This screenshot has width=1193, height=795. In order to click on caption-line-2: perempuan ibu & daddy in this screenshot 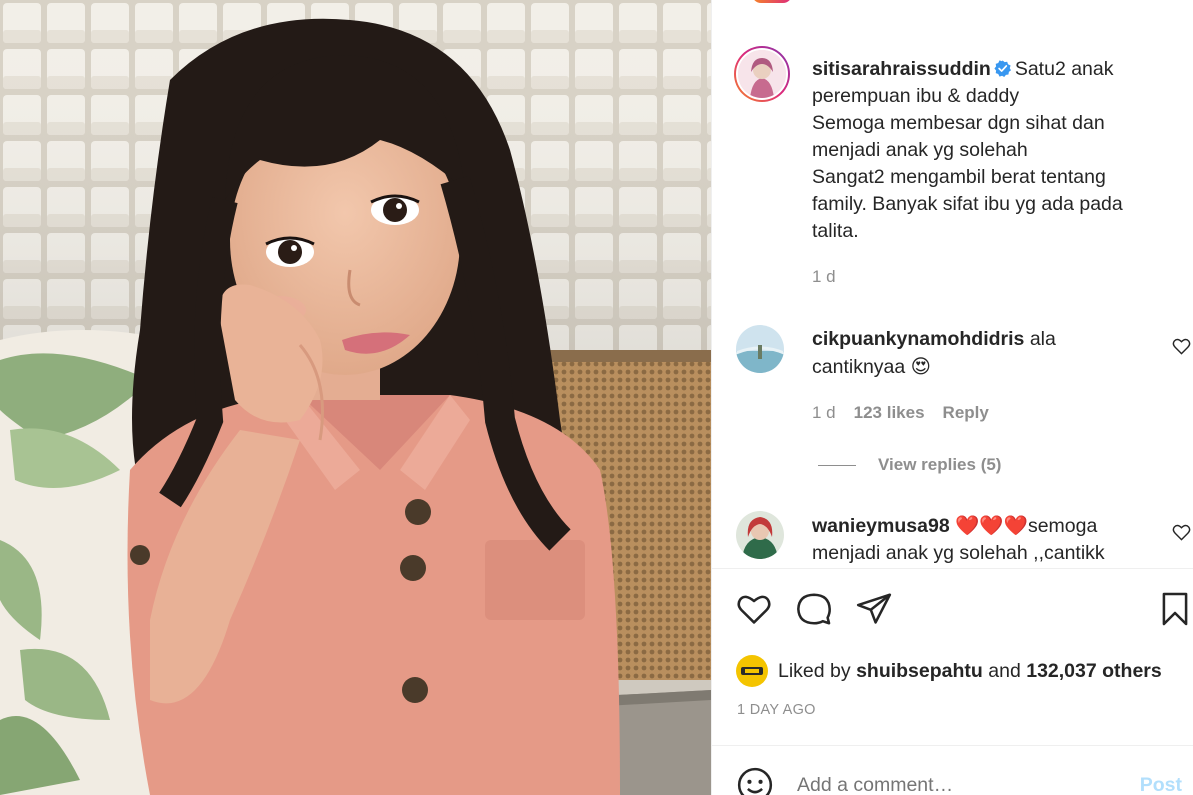, I will do `click(916, 96)`.